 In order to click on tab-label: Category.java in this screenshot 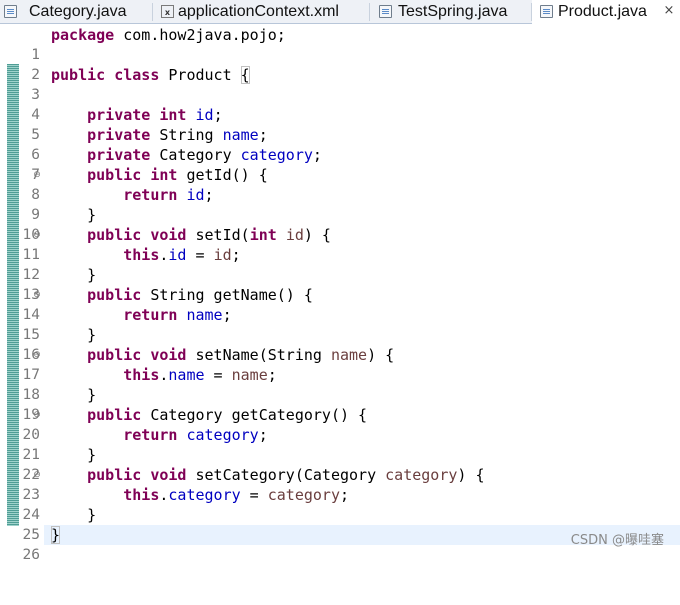, I will do `click(78, 11)`.